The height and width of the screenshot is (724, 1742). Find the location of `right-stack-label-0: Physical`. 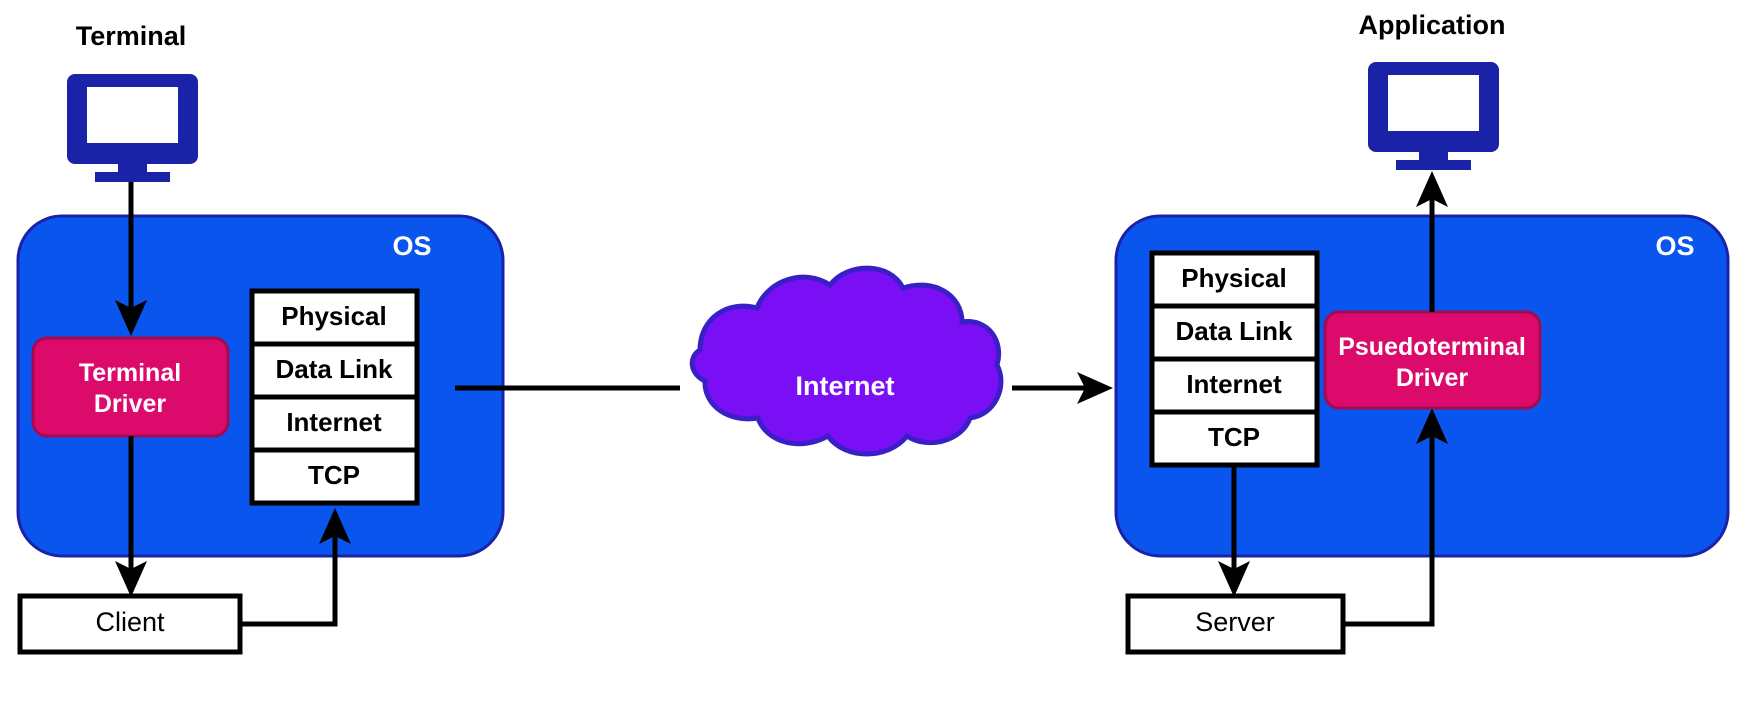

right-stack-label-0: Physical is located at coordinates (1234, 278).